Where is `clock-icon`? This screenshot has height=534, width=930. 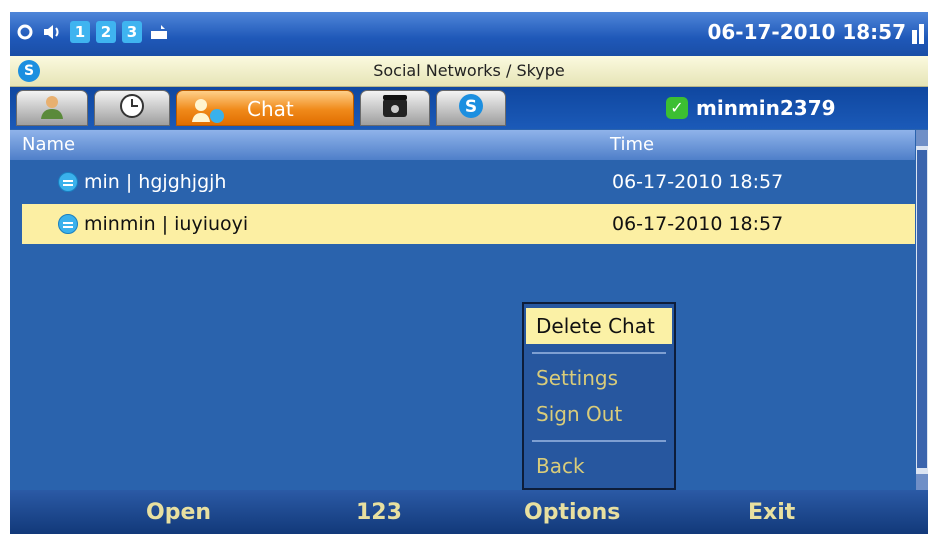
clock-icon is located at coordinates (132, 108).